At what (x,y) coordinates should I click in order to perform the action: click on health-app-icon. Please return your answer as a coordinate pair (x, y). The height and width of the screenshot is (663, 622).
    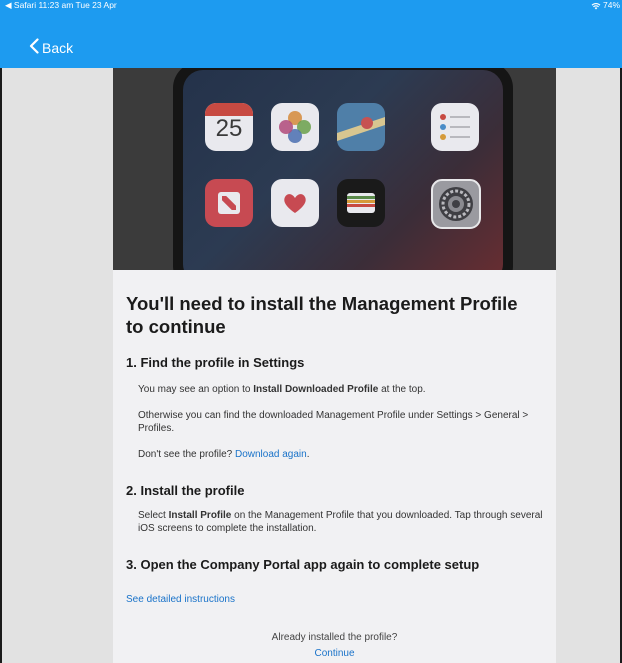
    Looking at the image, I should click on (295, 203).